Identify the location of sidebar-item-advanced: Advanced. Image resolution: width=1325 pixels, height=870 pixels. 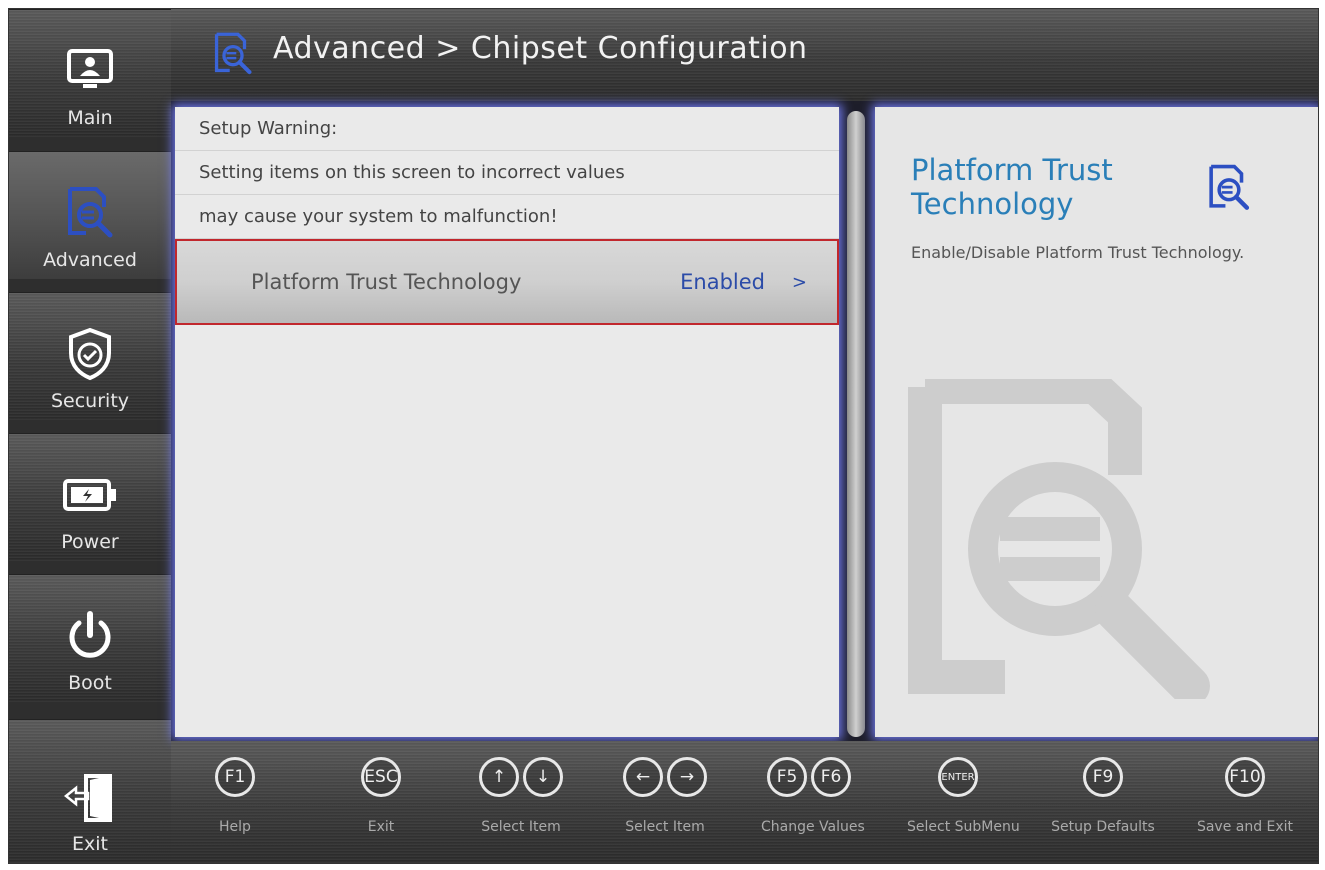
(90, 215).